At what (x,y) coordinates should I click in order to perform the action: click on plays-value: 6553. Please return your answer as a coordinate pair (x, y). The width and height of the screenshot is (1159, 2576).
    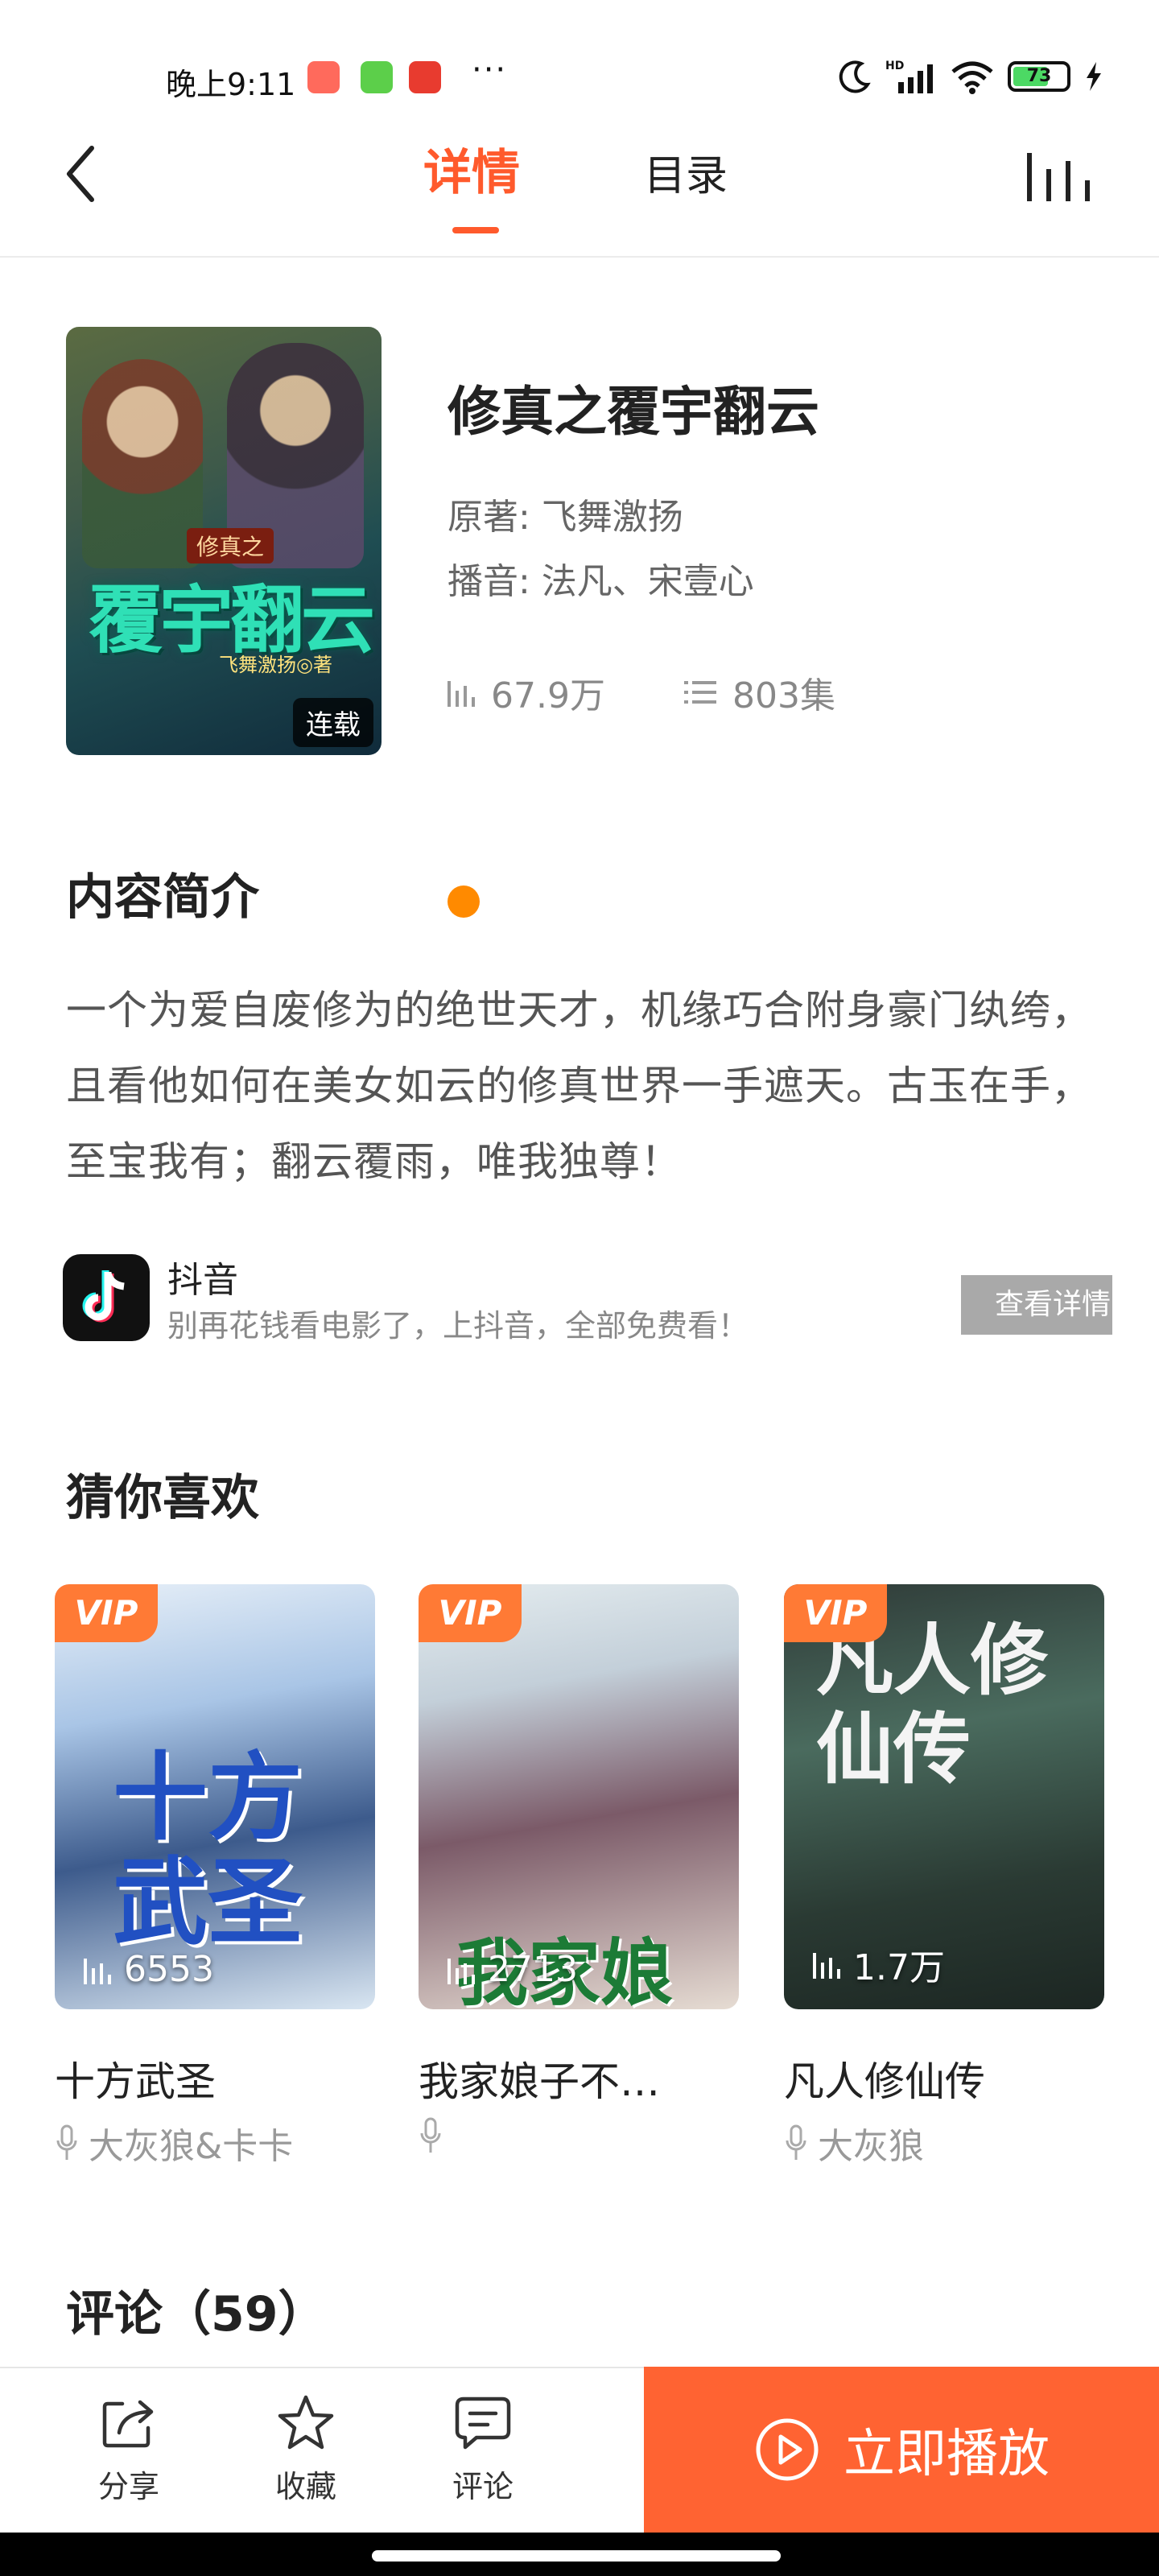
    Looking at the image, I should click on (169, 1969).